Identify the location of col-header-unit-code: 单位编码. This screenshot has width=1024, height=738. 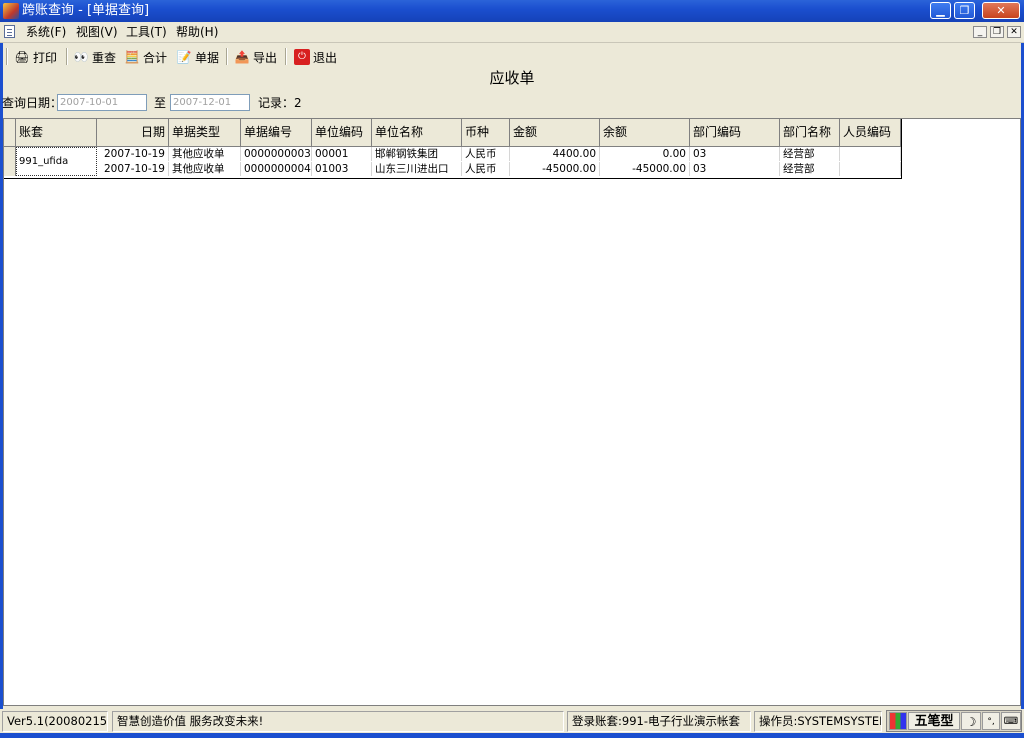
(342, 132).